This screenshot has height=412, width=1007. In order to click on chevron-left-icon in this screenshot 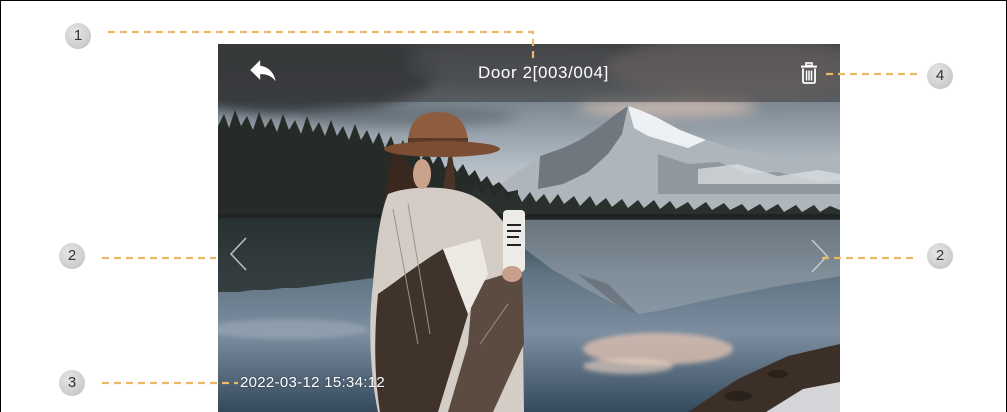, I will do `click(238, 254)`.